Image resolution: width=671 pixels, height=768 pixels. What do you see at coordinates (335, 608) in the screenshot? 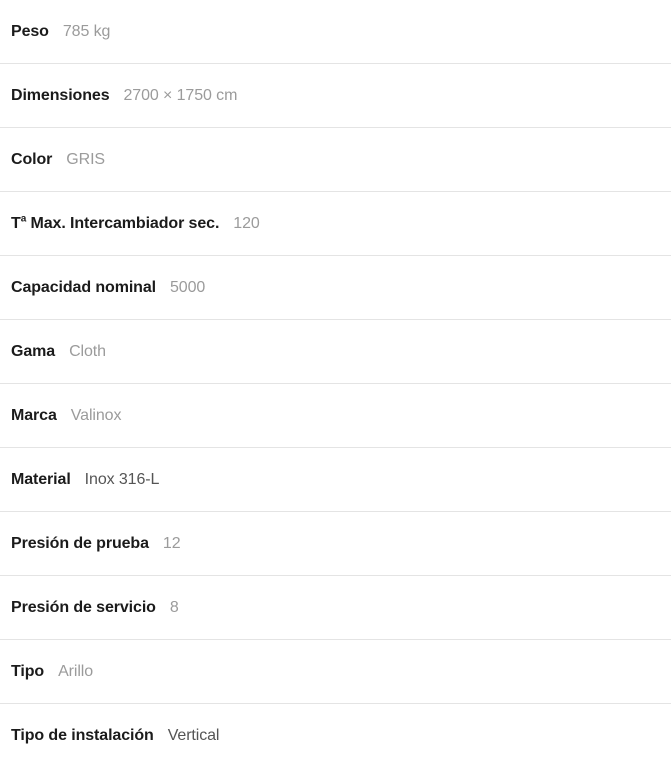
I see `spec-row: Presión de servicio 8` at bounding box center [335, 608].